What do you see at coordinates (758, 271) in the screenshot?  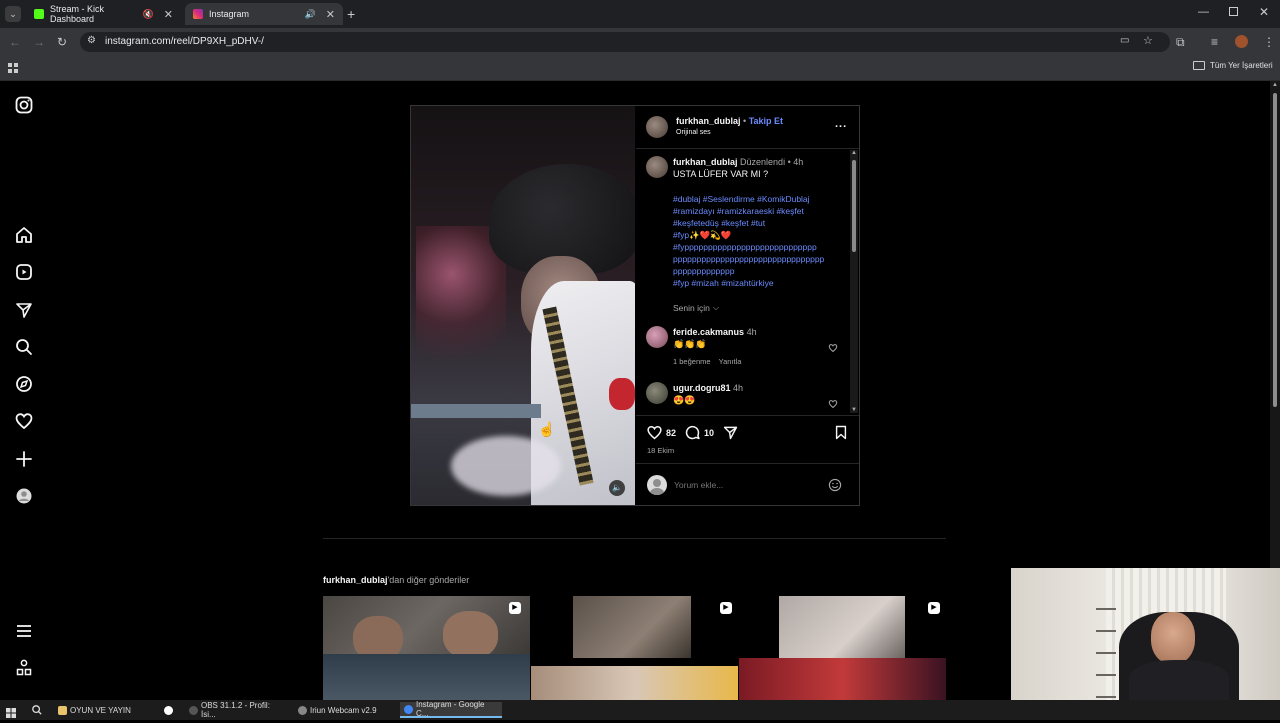 I see `hashtag-line: ppppppppppppp` at bounding box center [758, 271].